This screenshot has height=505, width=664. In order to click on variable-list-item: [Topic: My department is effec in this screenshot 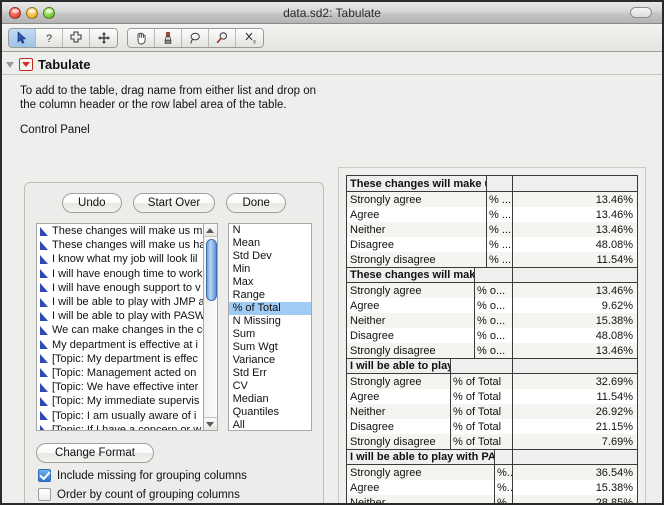, I will do `click(120, 359)`.